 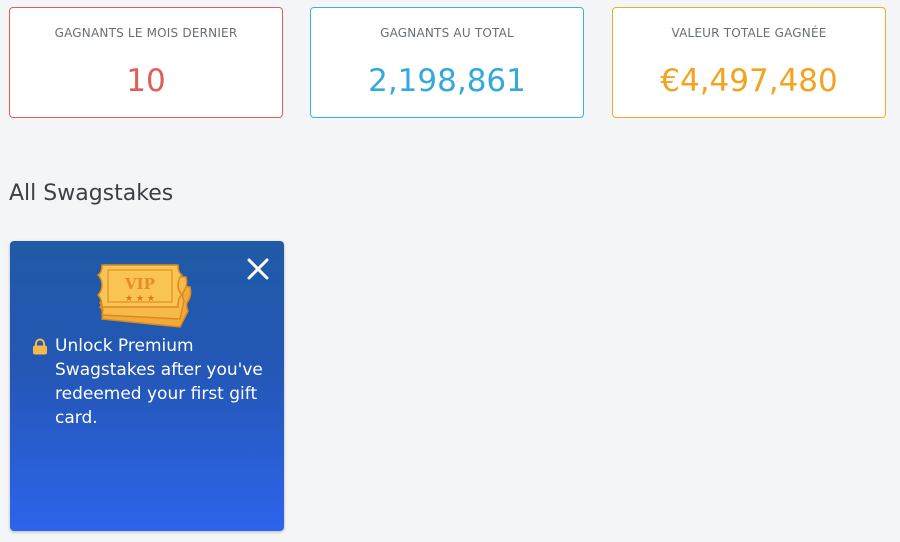 What do you see at coordinates (258, 269) in the screenshot?
I see `close-icon` at bounding box center [258, 269].